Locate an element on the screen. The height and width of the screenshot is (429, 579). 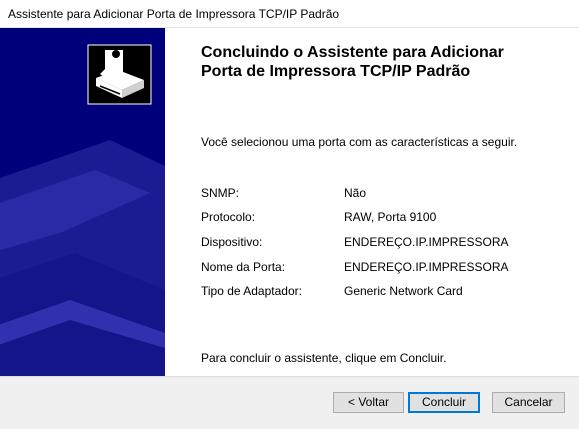
detail-row-device: Dispositivo: ENDEREÇO.IP.IMPRESSORA is located at coordinates (386, 243).